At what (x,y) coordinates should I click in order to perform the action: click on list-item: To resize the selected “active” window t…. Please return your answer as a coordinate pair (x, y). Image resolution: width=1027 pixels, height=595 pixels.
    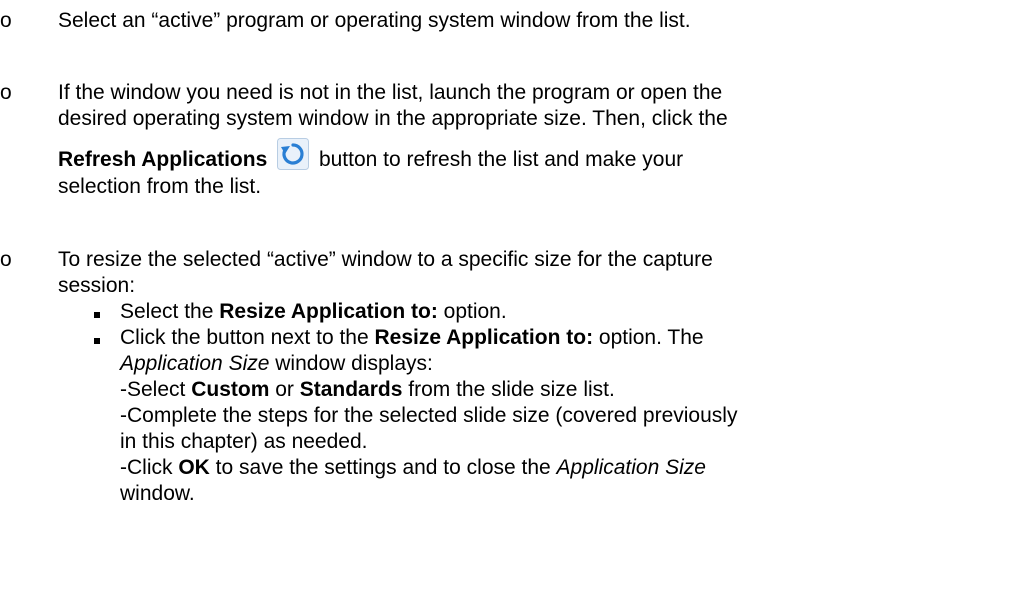
    Looking at the image, I should click on (538, 273).